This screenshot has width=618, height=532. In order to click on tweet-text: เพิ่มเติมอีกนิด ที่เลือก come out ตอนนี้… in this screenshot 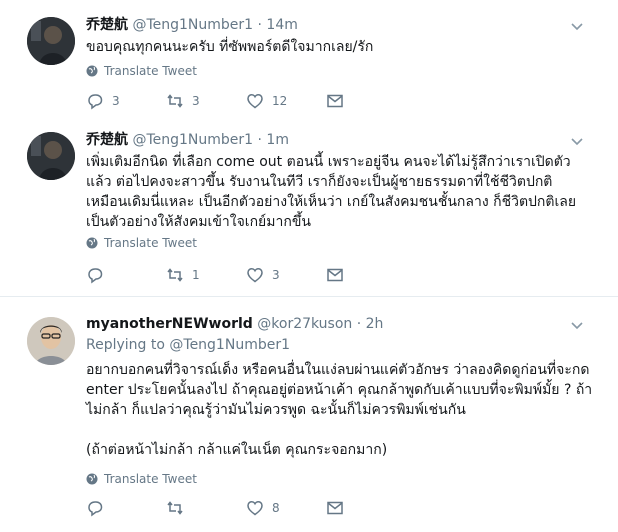, I will do `click(331, 192)`.